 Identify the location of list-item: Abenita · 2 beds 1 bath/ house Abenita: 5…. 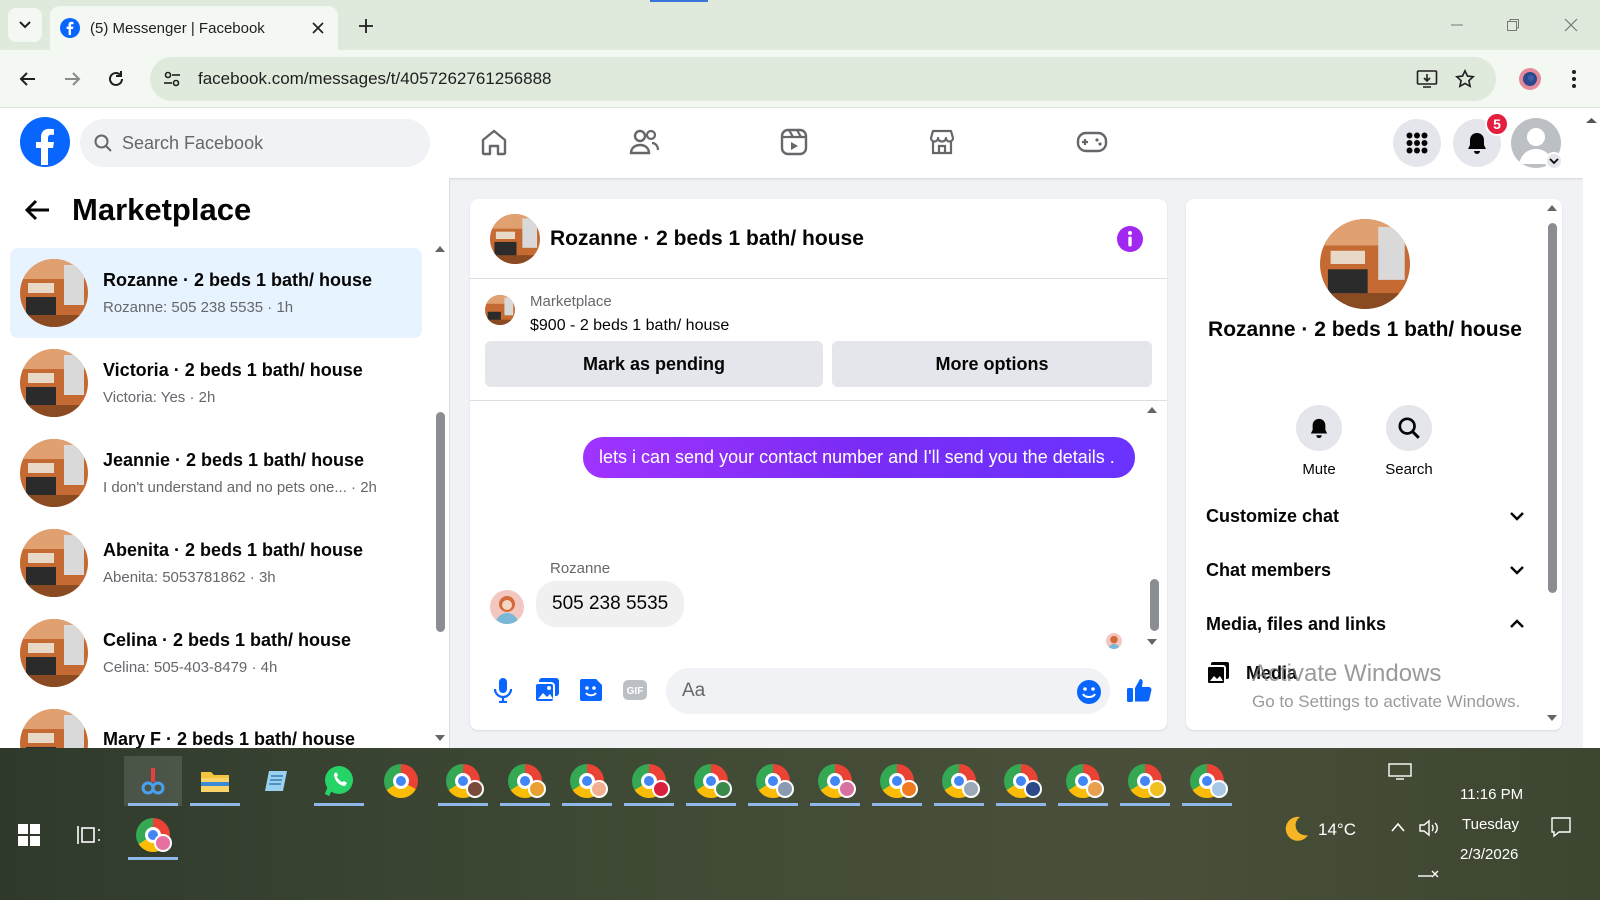
(216, 563).